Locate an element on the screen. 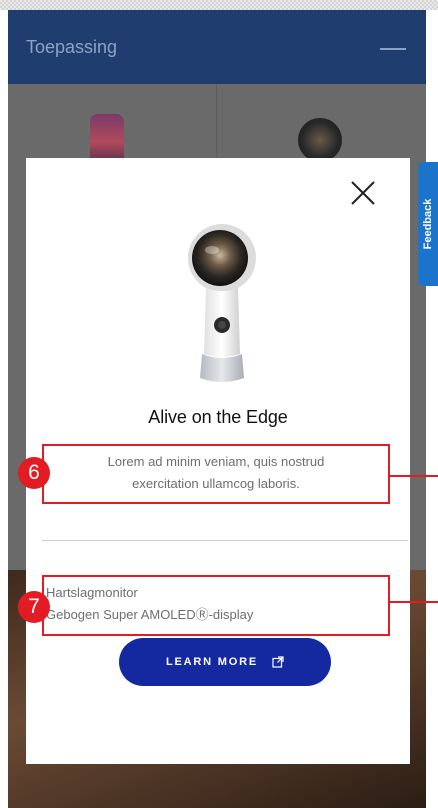 Image resolution: width=438 pixels, height=808 pixels. annotation-marker-6: 6 is located at coordinates (34, 473).